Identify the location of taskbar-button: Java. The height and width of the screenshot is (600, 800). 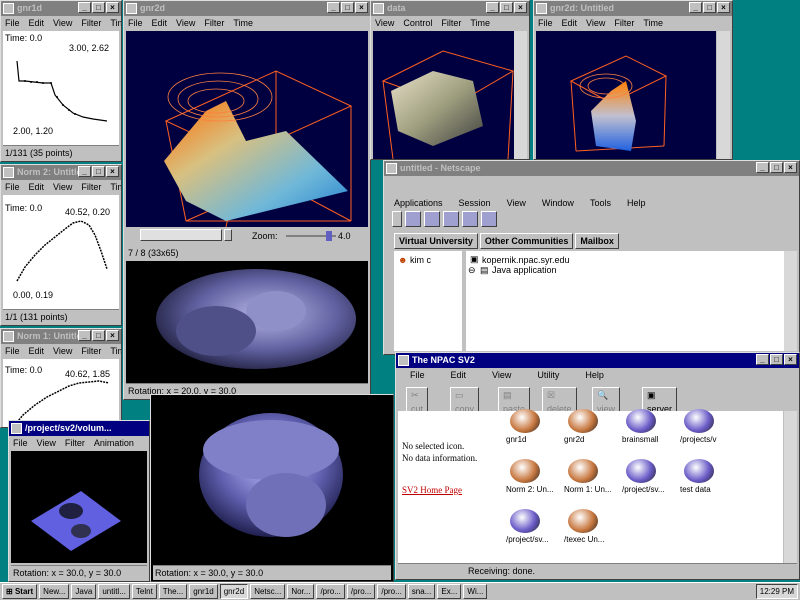
(84, 591).